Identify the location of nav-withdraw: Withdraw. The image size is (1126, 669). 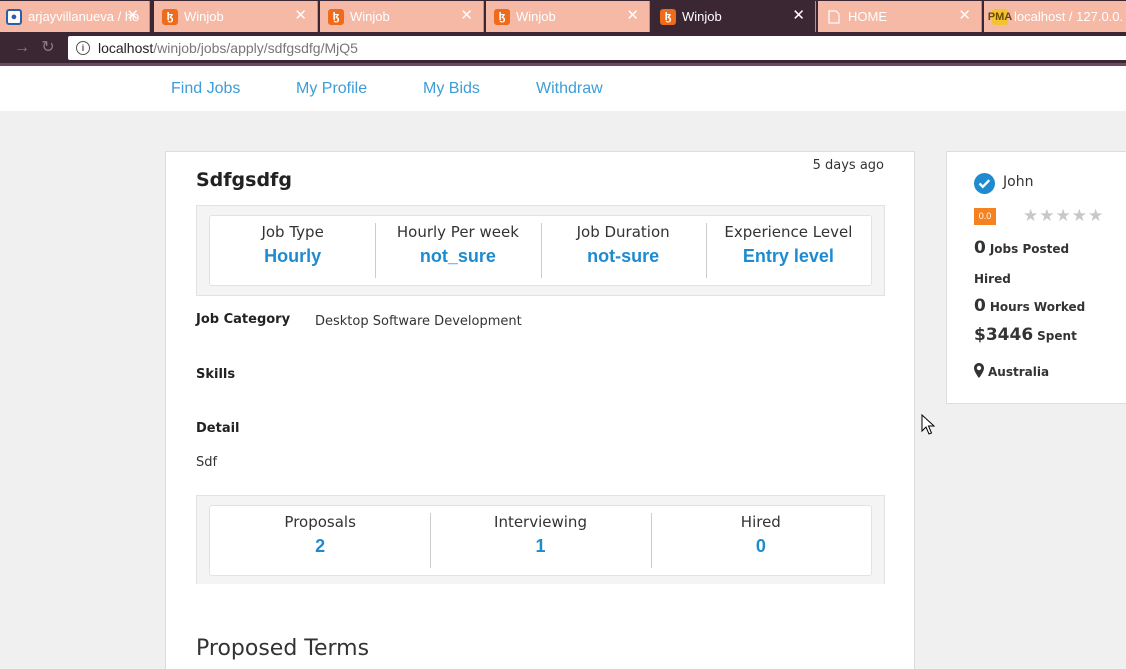
(569, 89).